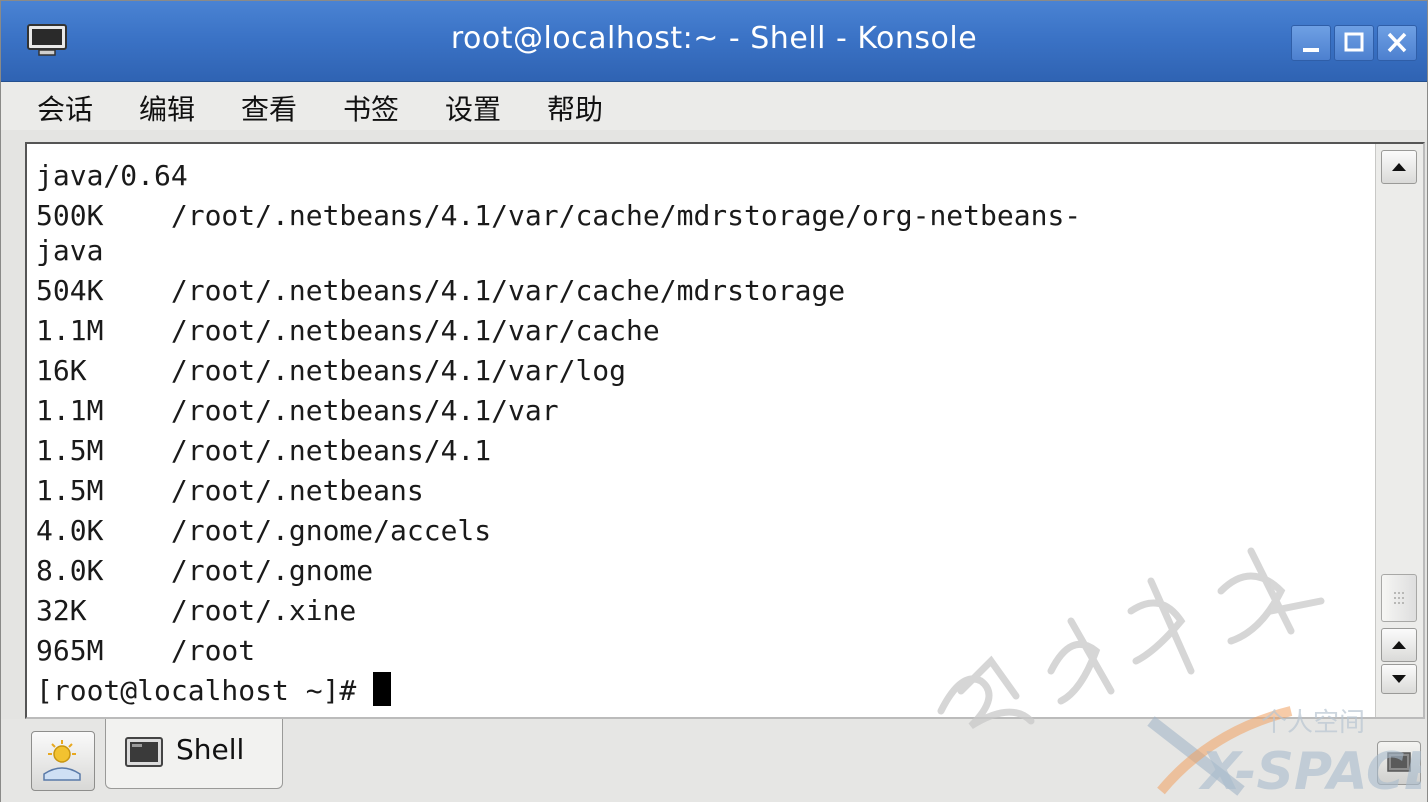 Image resolution: width=1428 pixels, height=802 pixels. Describe the element at coordinates (575, 108) in the screenshot. I see `menu-help: 帮助` at that location.